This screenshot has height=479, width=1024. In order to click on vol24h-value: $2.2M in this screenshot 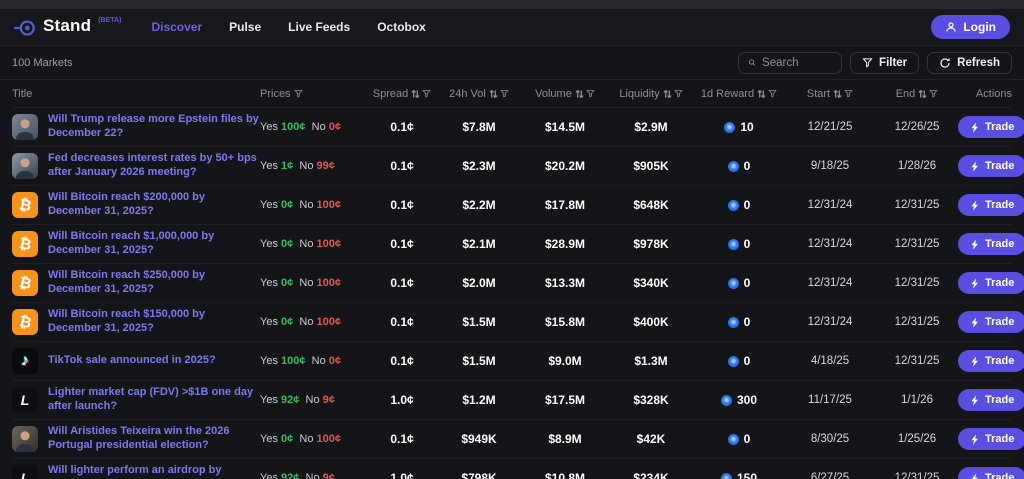, I will do `click(479, 205)`.